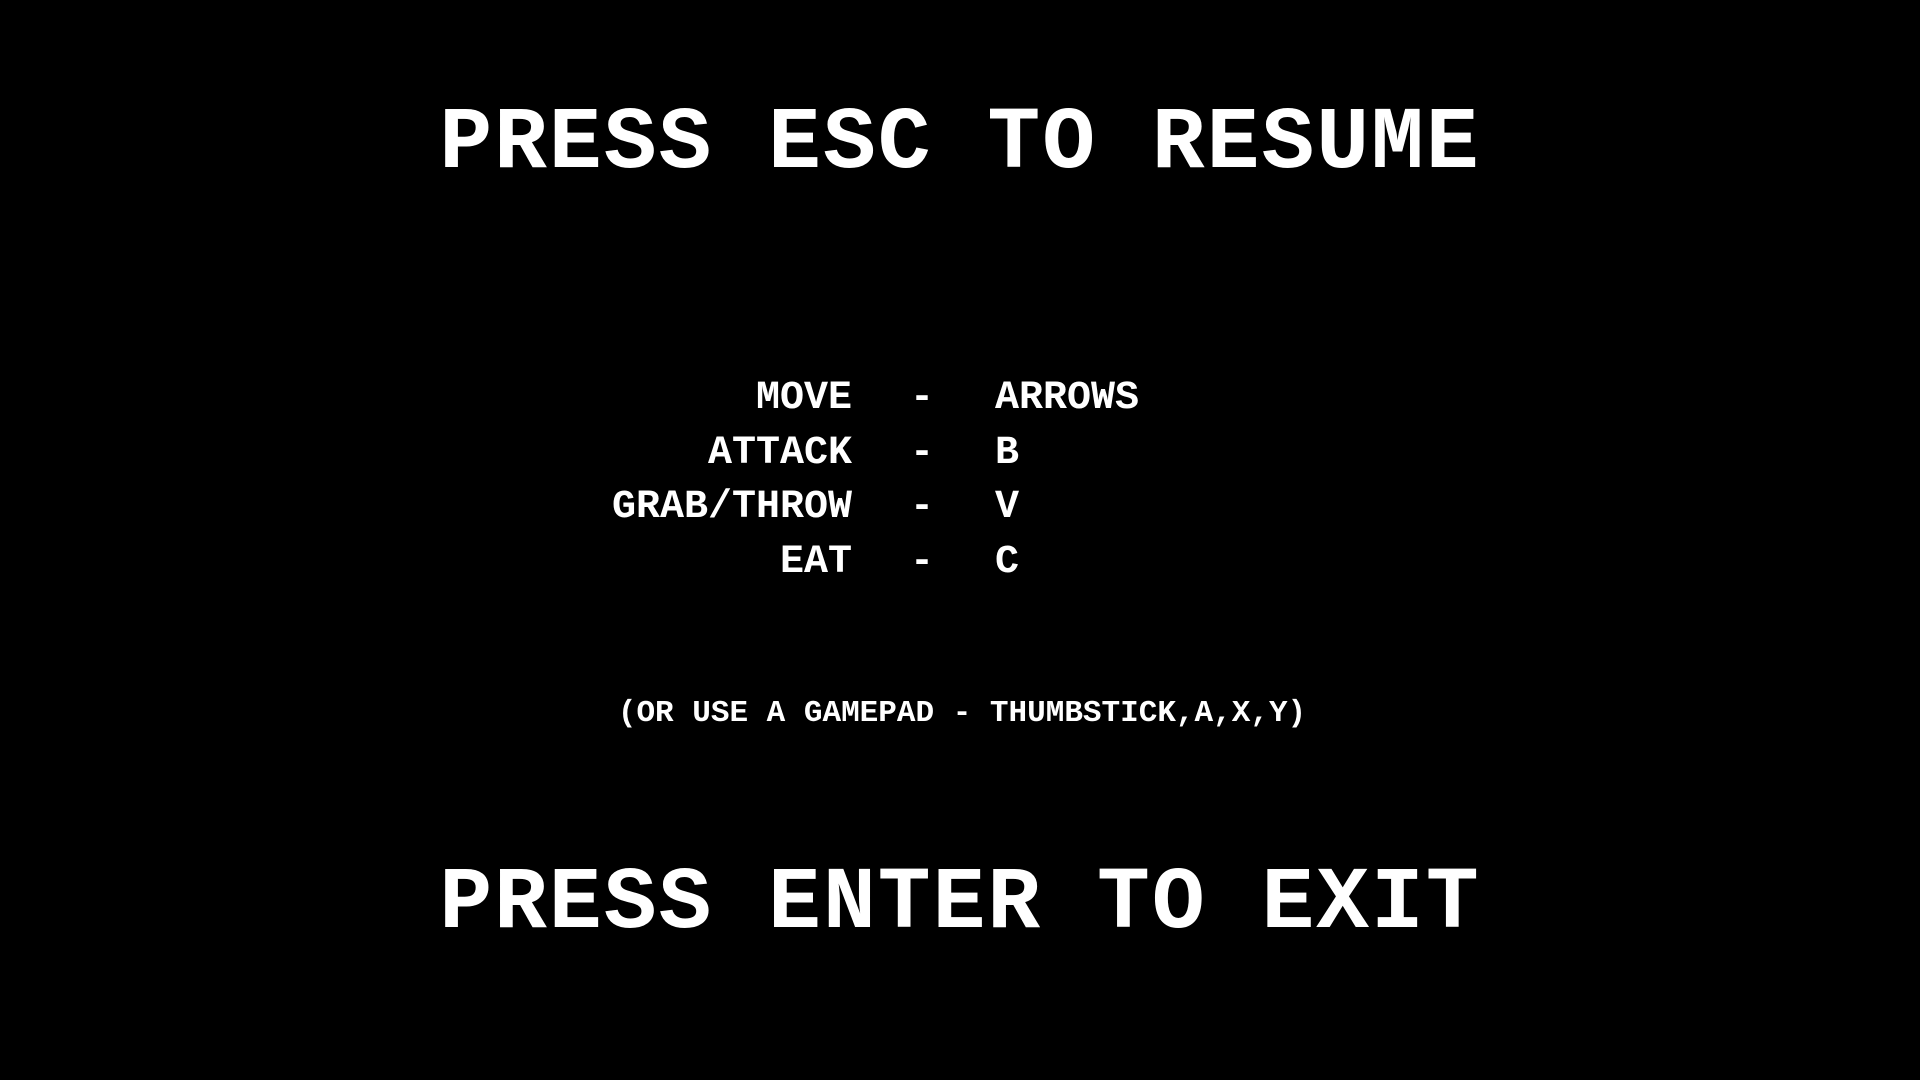 The image size is (1920, 1080). Describe the element at coordinates (962, 713) in the screenshot. I see `gamepad-hint: (OR USE A GAMEPAD - THUMBSTICK,A,X,Y)` at that location.